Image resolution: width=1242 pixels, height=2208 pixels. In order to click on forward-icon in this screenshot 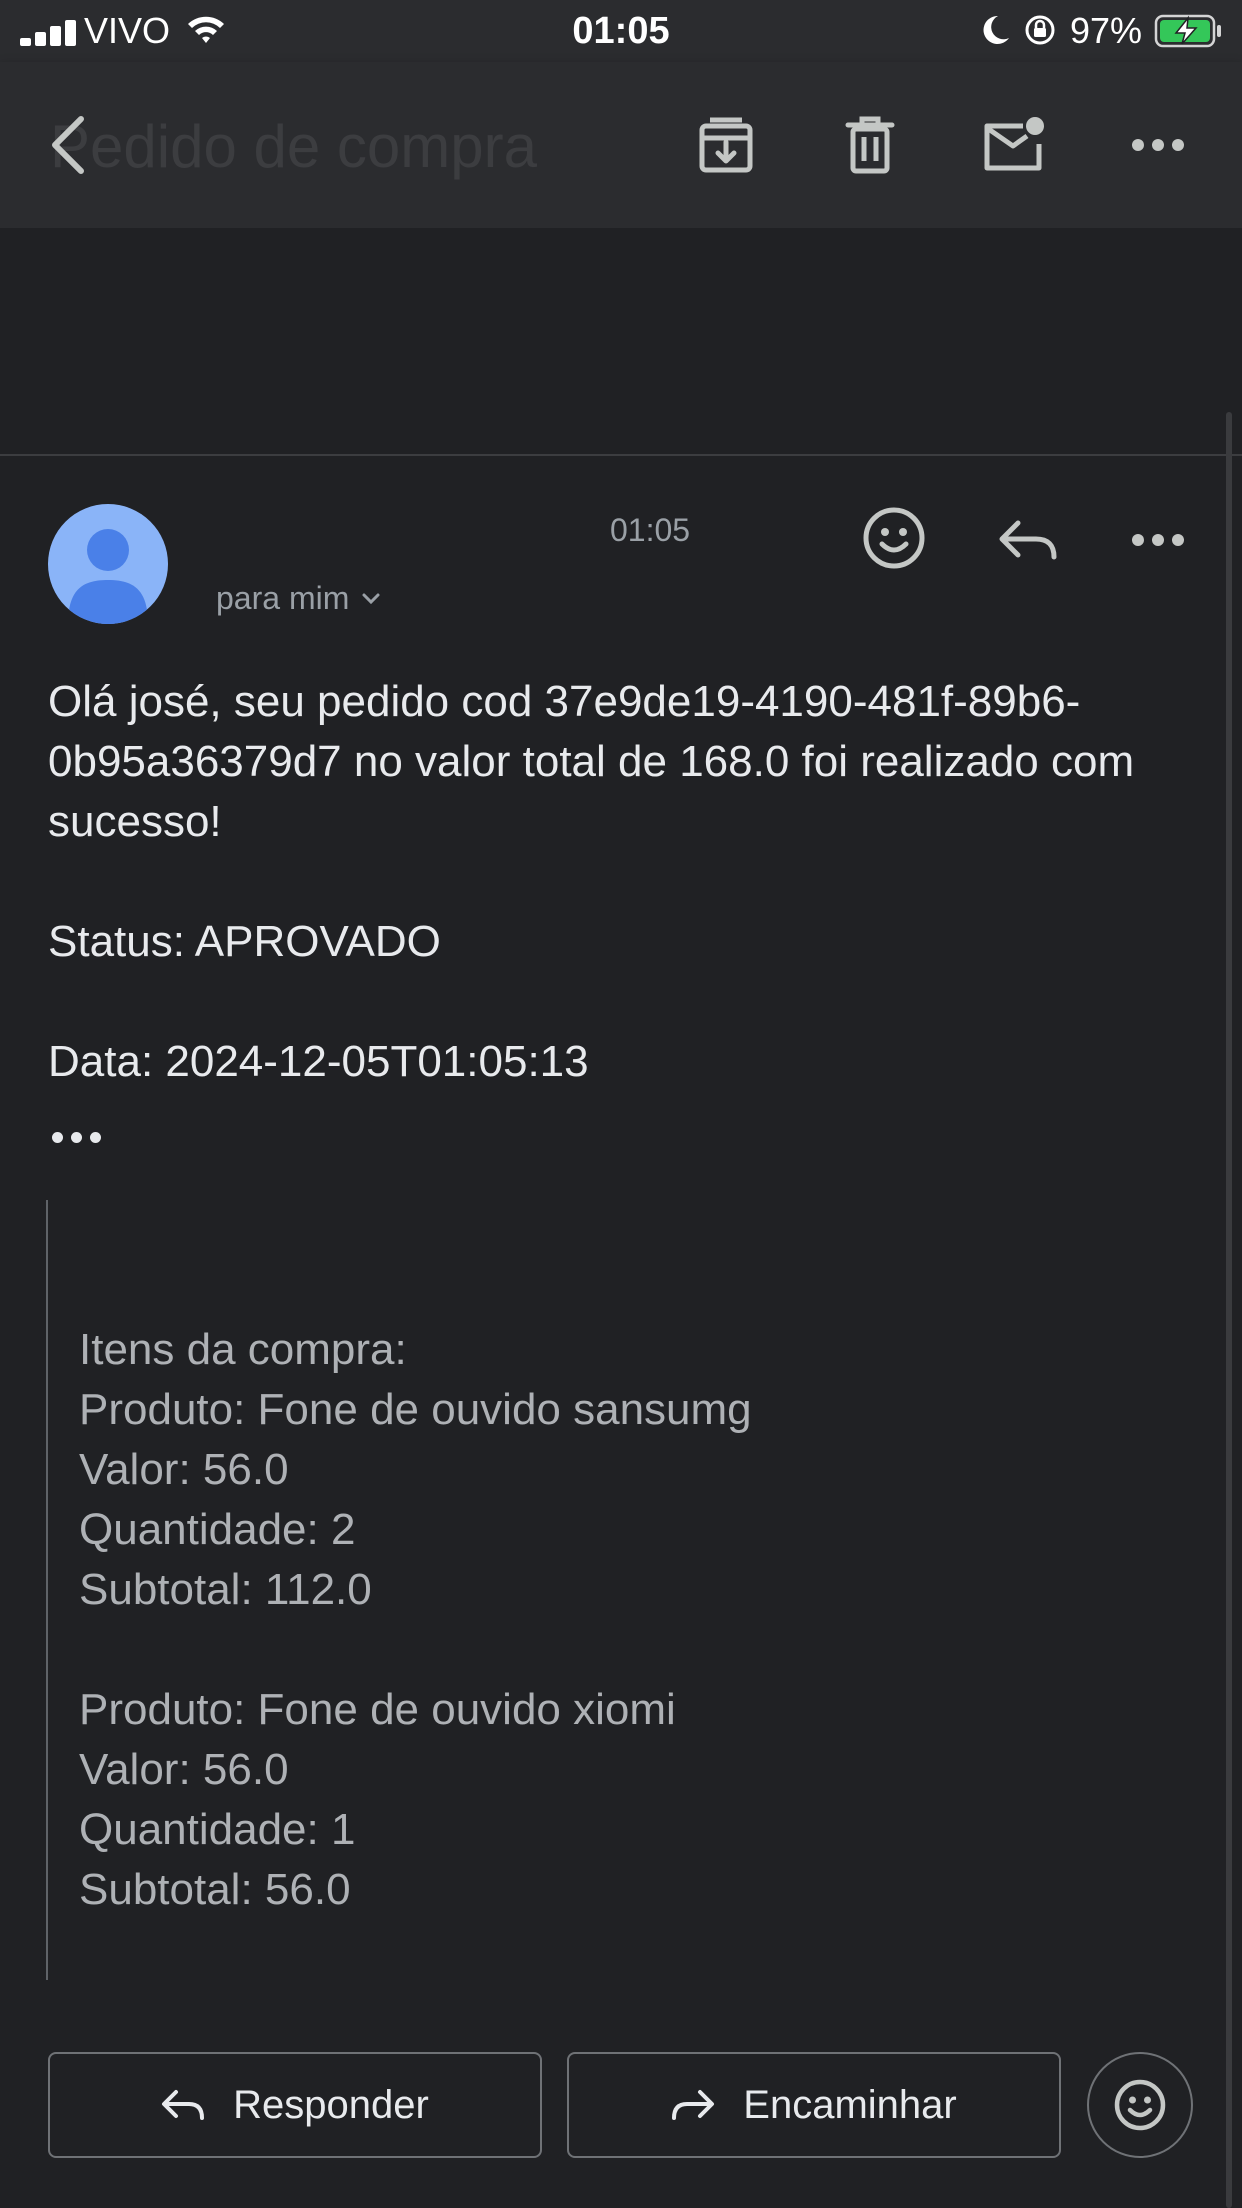, I will do `click(693, 2105)`.